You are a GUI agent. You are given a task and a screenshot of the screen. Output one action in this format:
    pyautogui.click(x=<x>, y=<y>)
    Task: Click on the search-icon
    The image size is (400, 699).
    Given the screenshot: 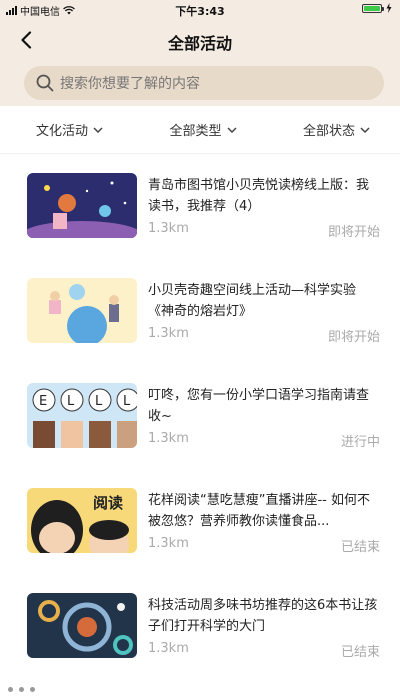 What is the action you would take?
    pyautogui.click(x=45, y=83)
    